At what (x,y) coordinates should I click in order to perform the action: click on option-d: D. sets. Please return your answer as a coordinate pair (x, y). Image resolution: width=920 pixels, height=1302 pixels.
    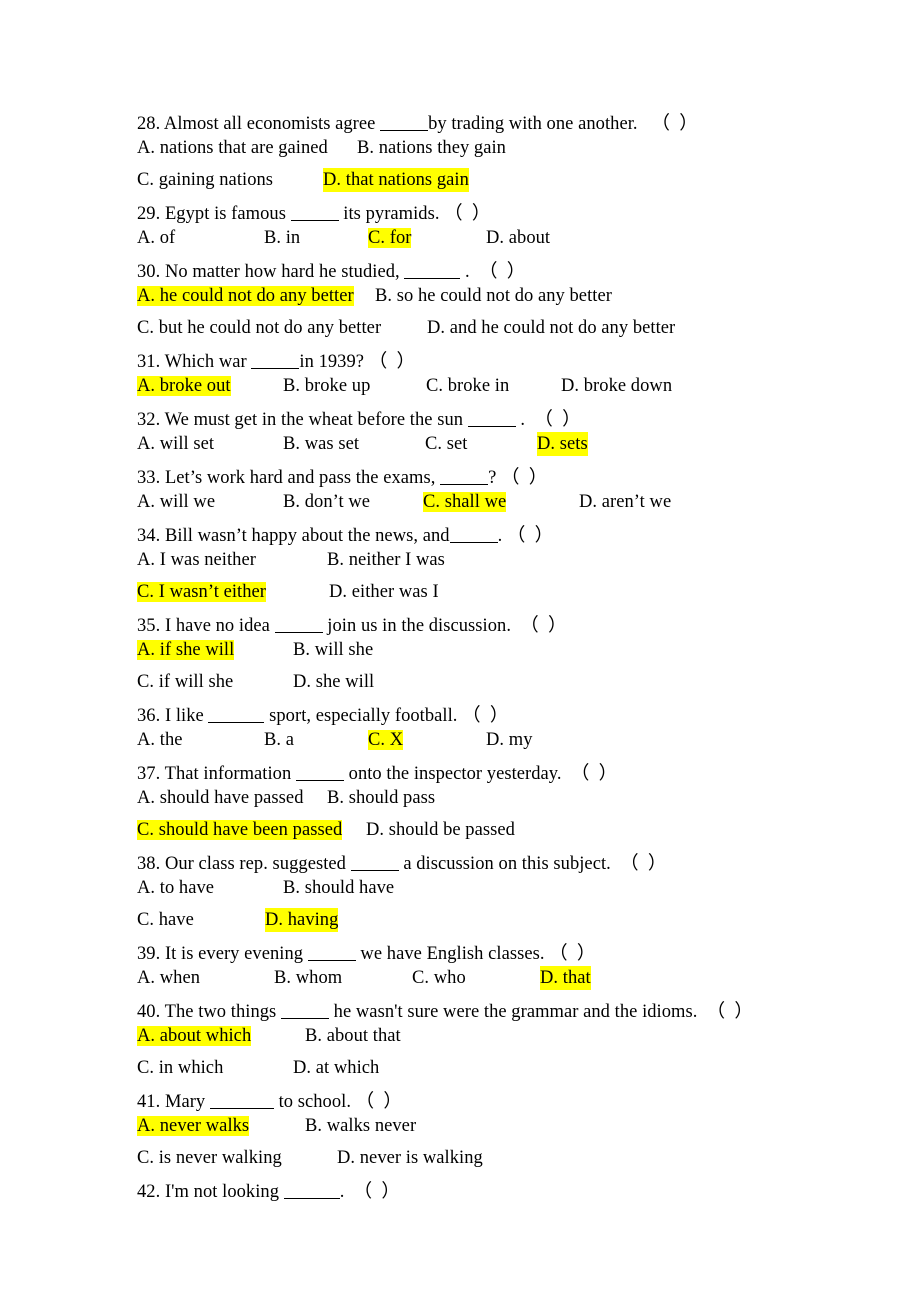
    Looking at the image, I should click on (562, 444).